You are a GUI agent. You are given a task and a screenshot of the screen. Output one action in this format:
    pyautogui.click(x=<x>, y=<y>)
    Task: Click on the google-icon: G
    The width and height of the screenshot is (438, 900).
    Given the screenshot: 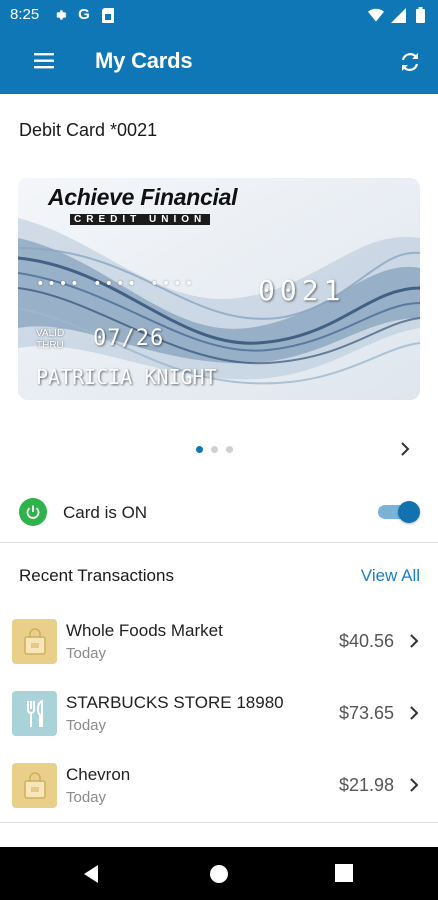 What is the action you would take?
    pyautogui.click(x=84, y=14)
    